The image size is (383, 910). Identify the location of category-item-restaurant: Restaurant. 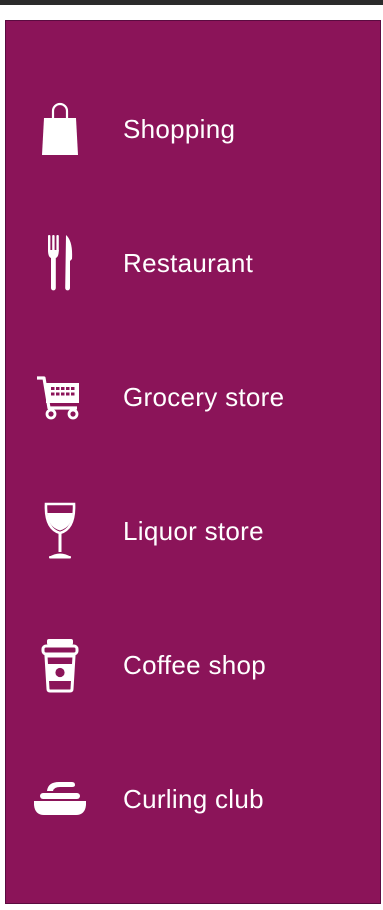
(193, 263).